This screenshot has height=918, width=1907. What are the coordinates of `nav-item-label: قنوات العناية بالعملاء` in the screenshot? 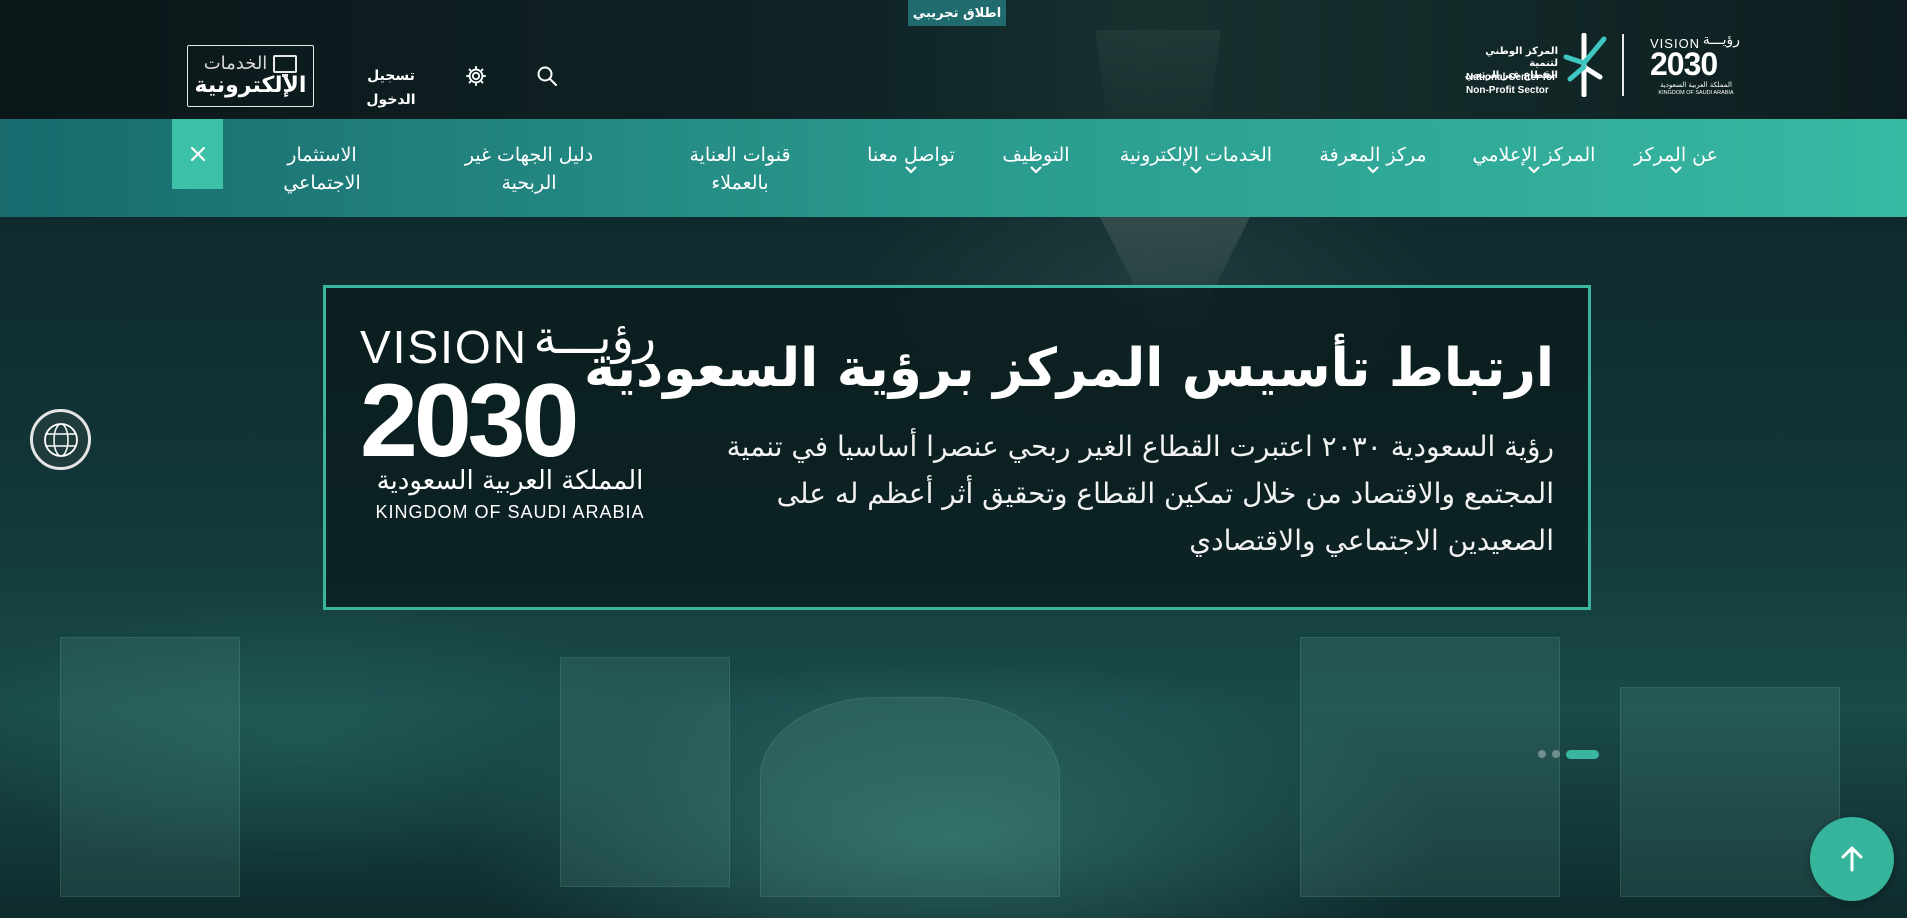 It's located at (740, 169).